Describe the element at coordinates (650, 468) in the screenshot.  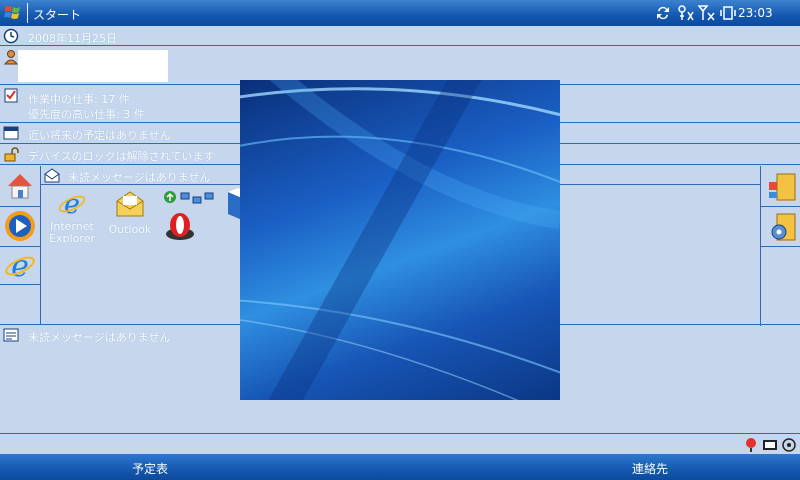
I see `contacts-softkey: 連絡先` at that location.